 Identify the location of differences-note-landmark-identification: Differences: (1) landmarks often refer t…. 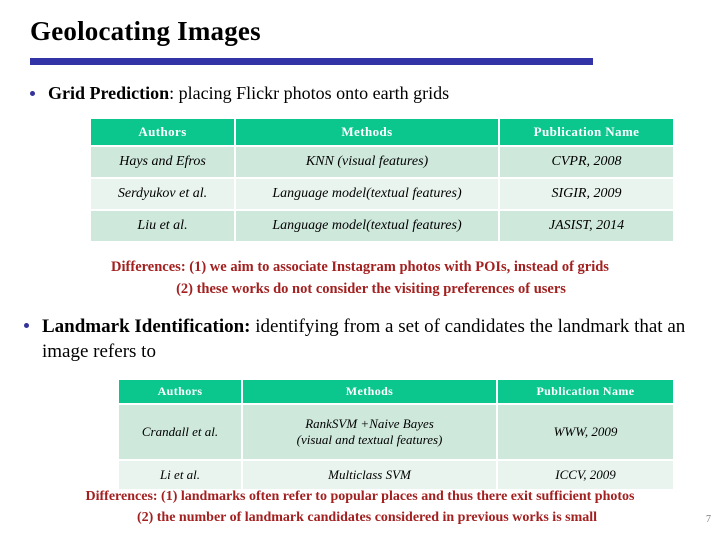
(360, 507).